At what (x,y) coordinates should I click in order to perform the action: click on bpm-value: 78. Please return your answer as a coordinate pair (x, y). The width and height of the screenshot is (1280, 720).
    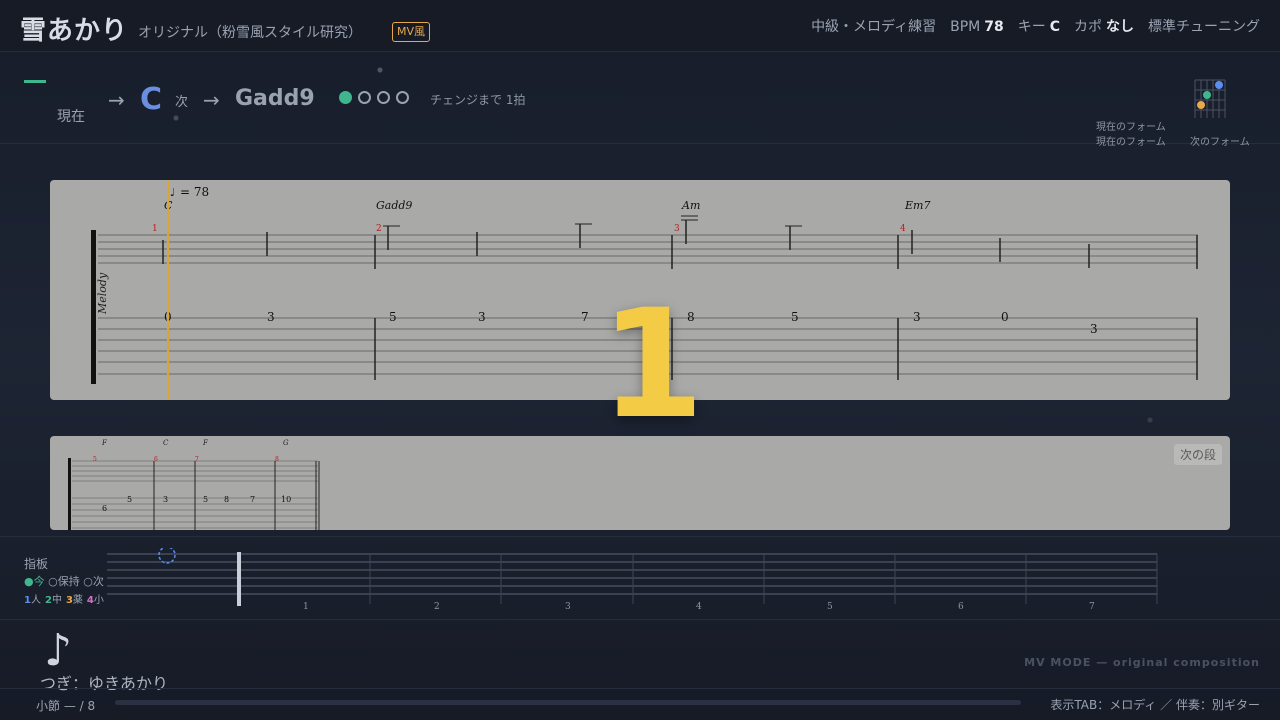
    Looking at the image, I should click on (994, 27).